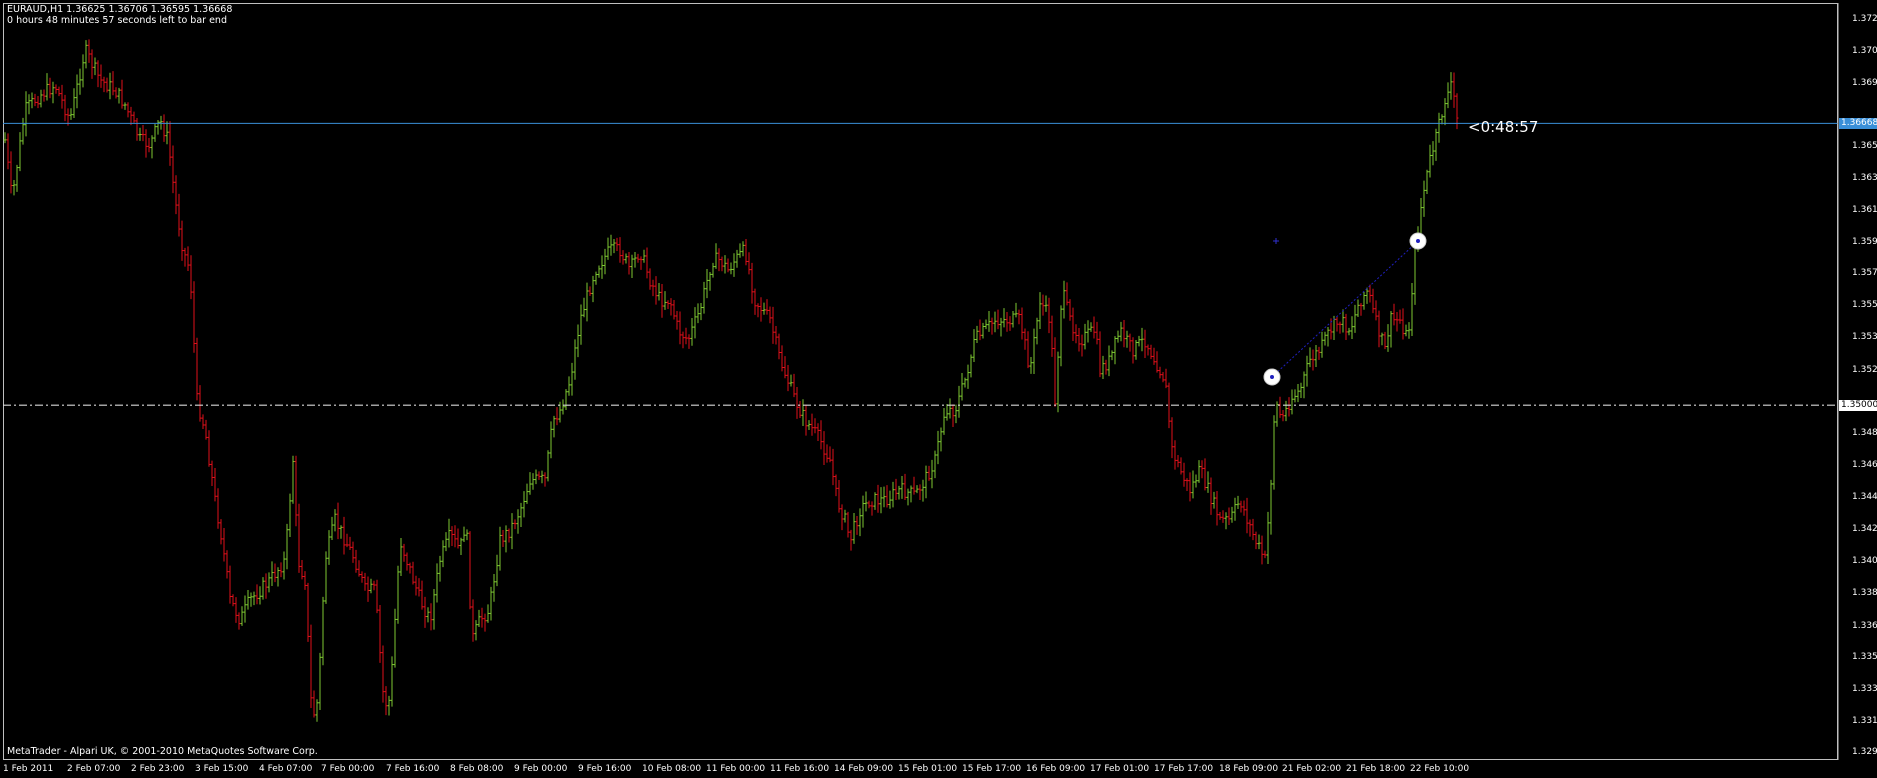 The image size is (1877, 778). What do you see at coordinates (1864, 305) in the screenshot?
I see `price-tick: 1.35585` at bounding box center [1864, 305].